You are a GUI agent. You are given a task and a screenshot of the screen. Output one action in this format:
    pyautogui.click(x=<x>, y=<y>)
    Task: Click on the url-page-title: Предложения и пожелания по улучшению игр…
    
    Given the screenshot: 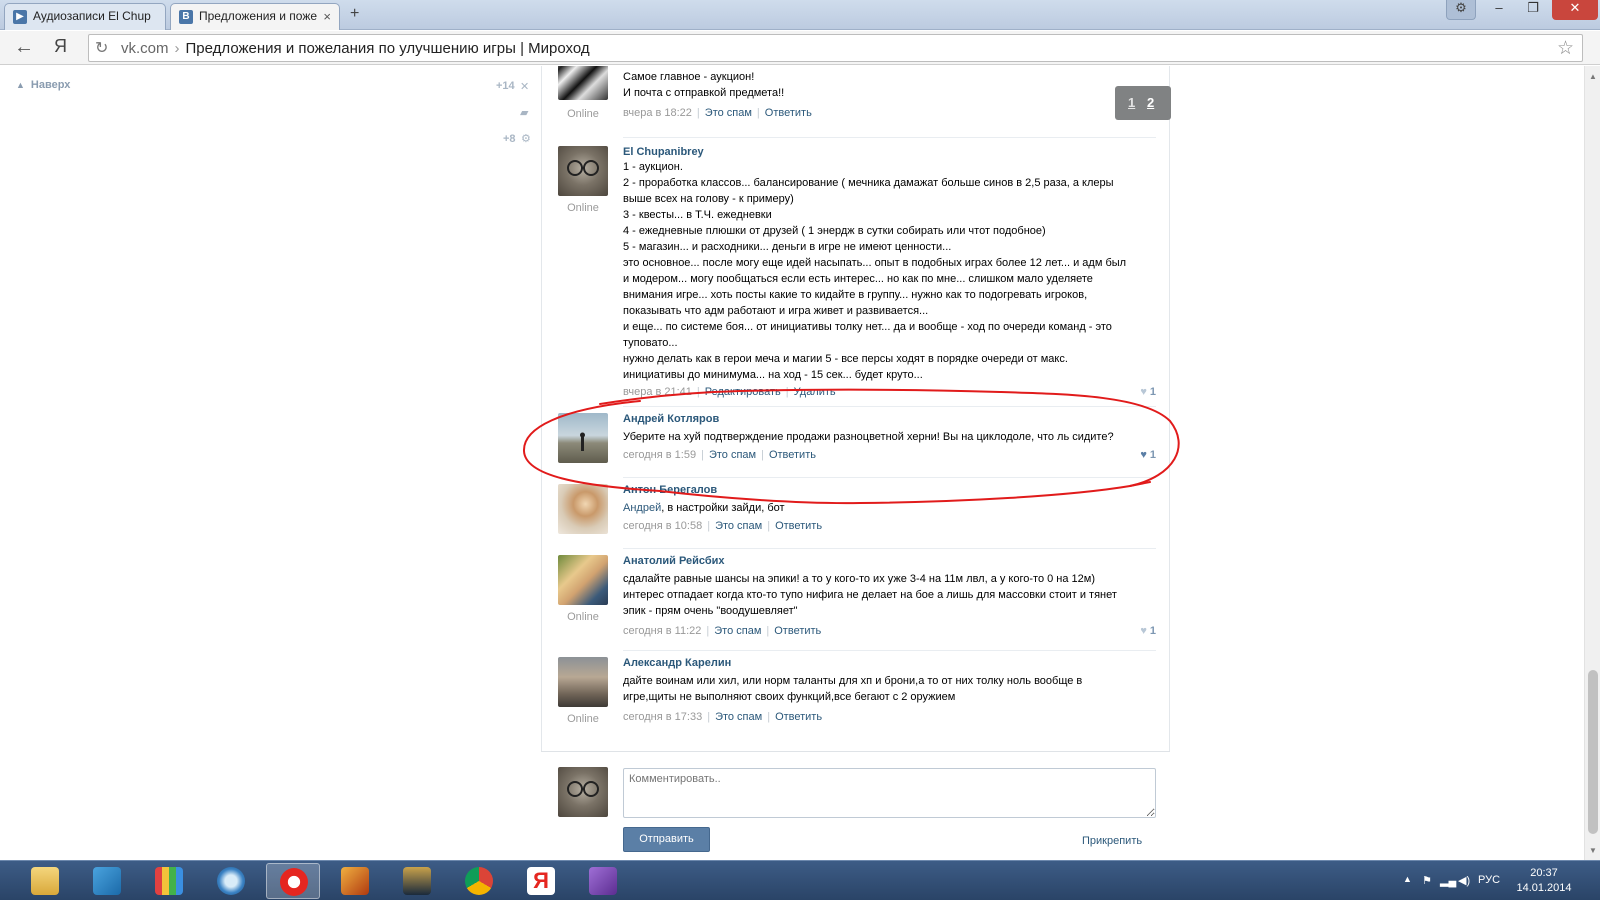 What is the action you would take?
    pyautogui.click(x=387, y=48)
    